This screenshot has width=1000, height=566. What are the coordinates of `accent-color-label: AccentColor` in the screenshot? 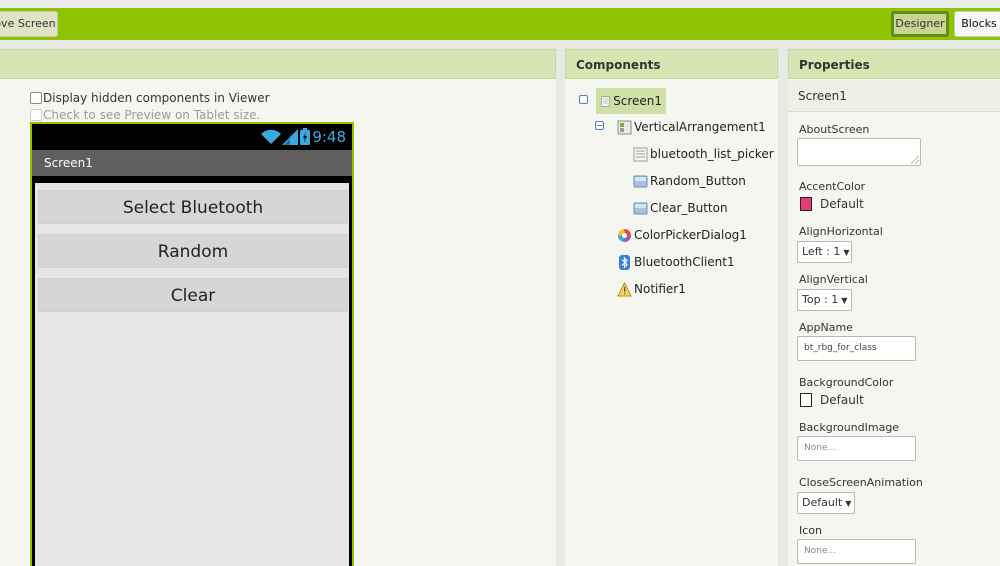 It's located at (832, 186).